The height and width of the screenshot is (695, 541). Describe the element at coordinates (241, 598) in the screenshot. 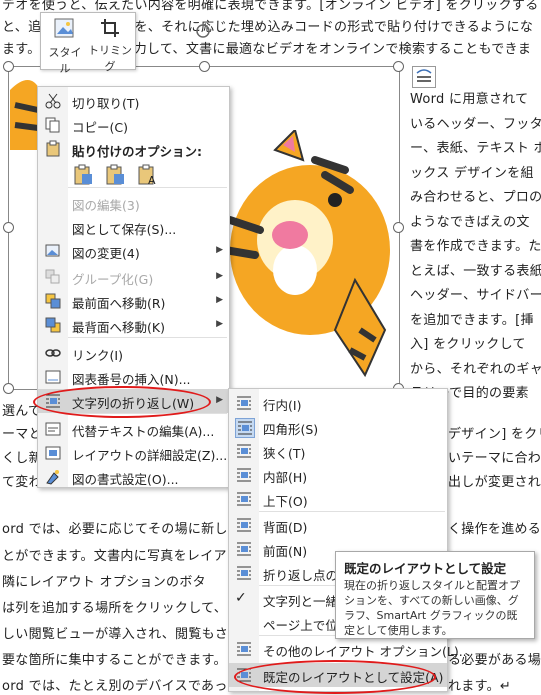

I see `checkmark-icon: ✓` at that location.